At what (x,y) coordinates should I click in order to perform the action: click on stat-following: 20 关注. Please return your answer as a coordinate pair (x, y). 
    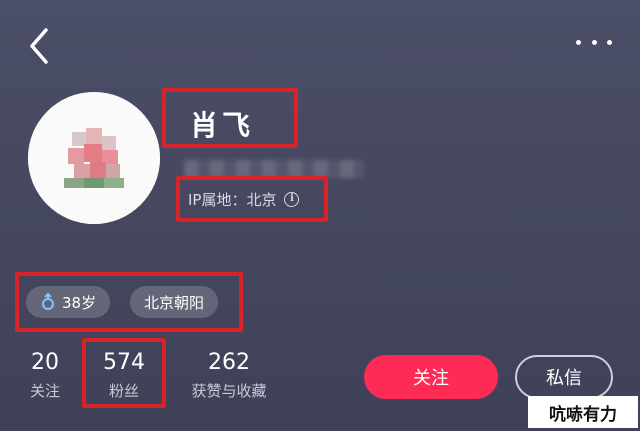
    Looking at the image, I should click on (45, 375).